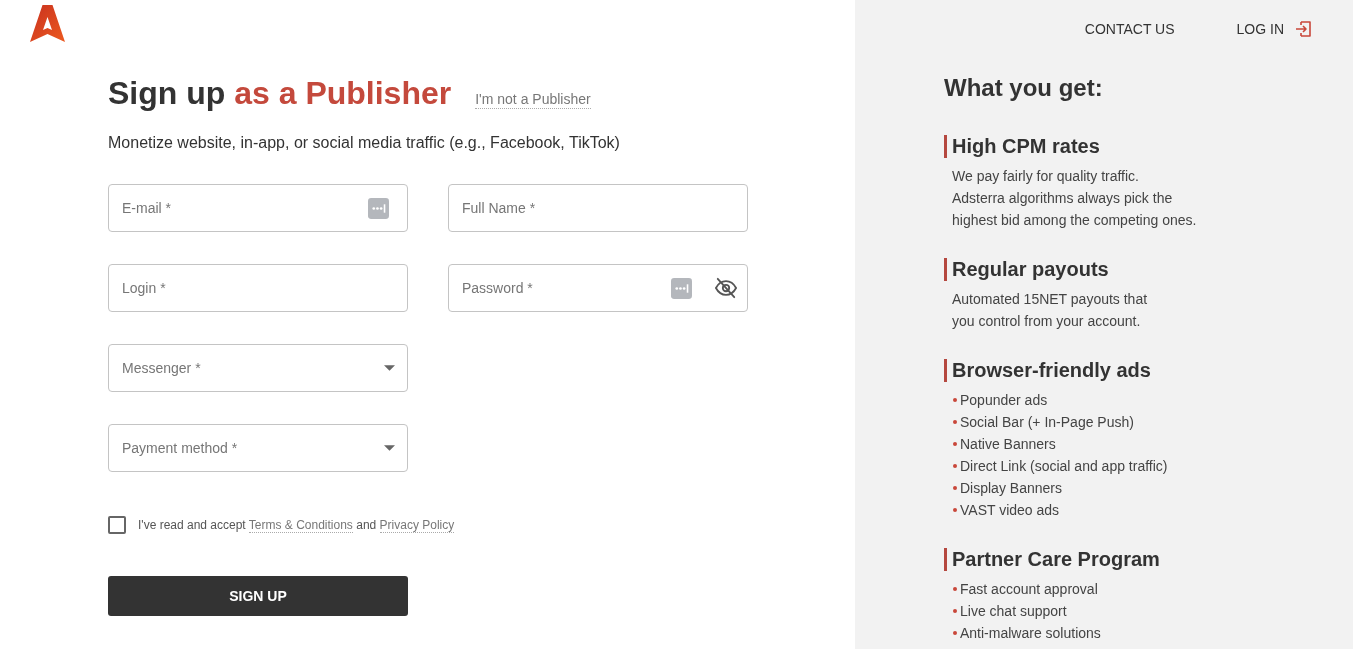 This screenshot has height=649, width=1353. What do you see at coordinates (1273, 29) in the screenshot?
I see `log-in-link: LOG IN` at bounding box center [1273, 29].